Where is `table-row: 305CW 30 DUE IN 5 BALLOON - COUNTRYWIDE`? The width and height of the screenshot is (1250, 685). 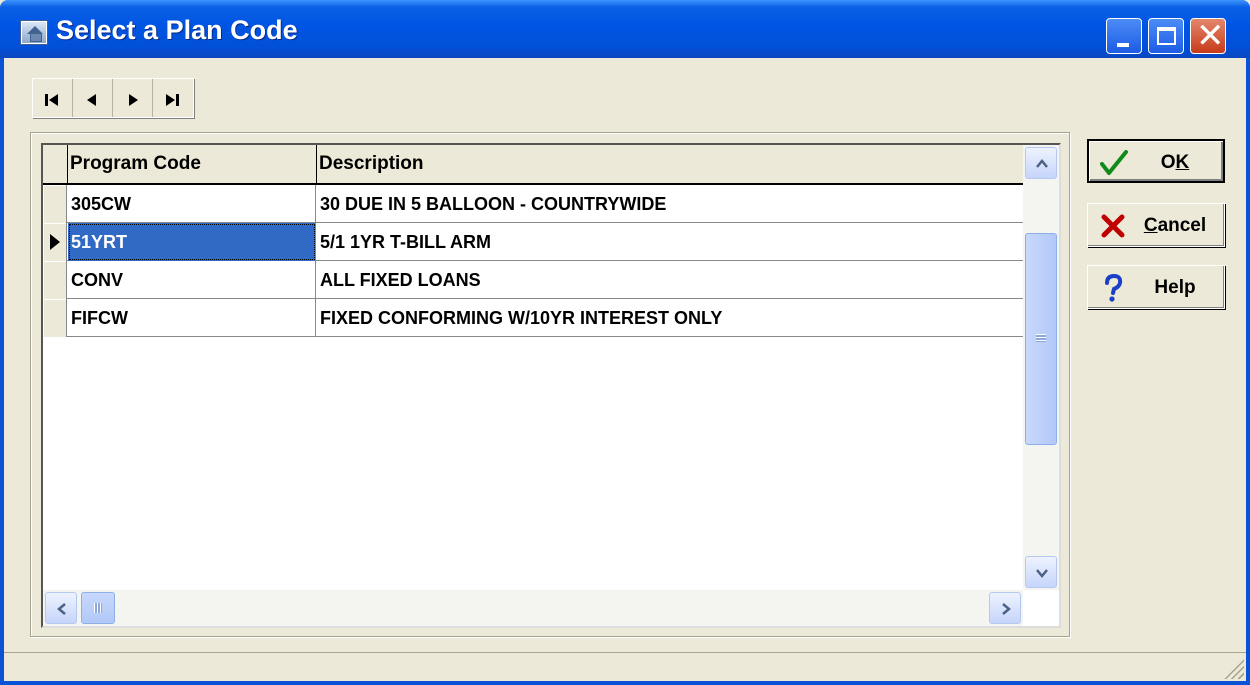
table-row: 305CW 30 DUE IN 5 BALLOON - COUNTRYWIDE is located at coordinates (533, 204).